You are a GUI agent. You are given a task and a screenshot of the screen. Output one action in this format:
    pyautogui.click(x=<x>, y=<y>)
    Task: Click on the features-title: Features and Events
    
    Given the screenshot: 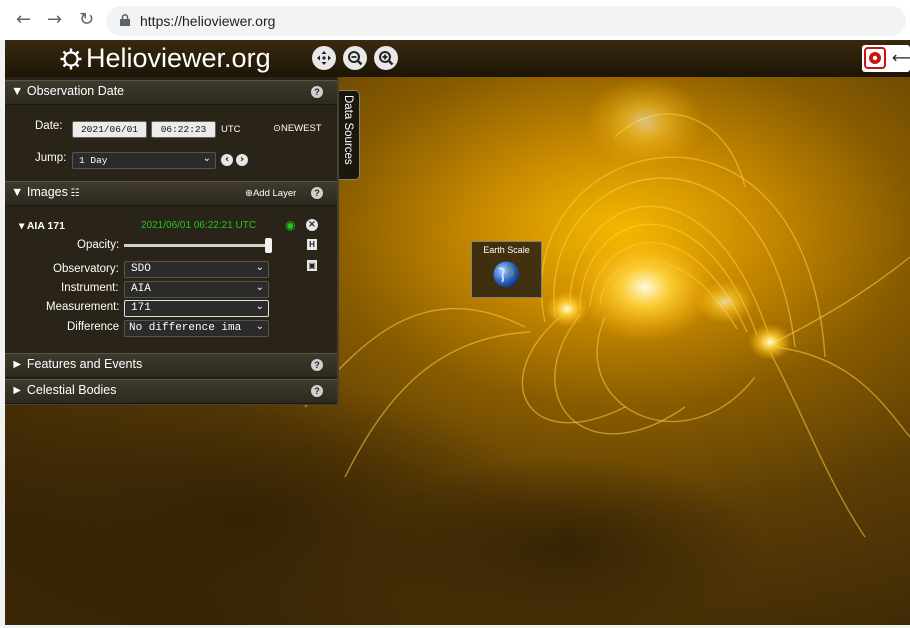 What is the action you would take?
    pyautogui.click(x=84, y=364)
    